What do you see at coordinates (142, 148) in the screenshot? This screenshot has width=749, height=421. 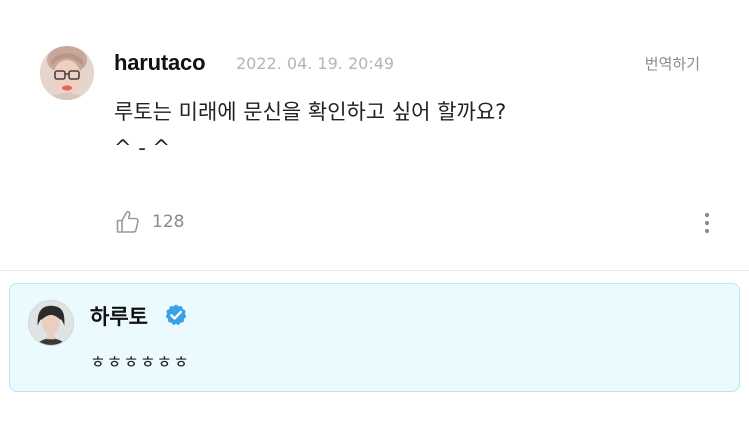 I see `comment-body-line: ^ - ^` at bounding box center [142, 148].